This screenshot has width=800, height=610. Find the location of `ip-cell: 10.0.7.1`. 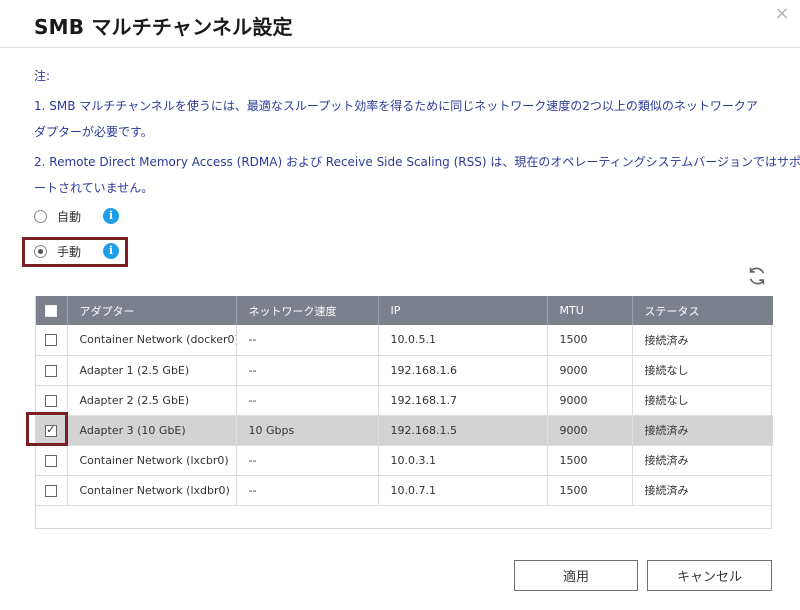

ip-cell: 10.0.7.1 is located at coordinates (463, 490).